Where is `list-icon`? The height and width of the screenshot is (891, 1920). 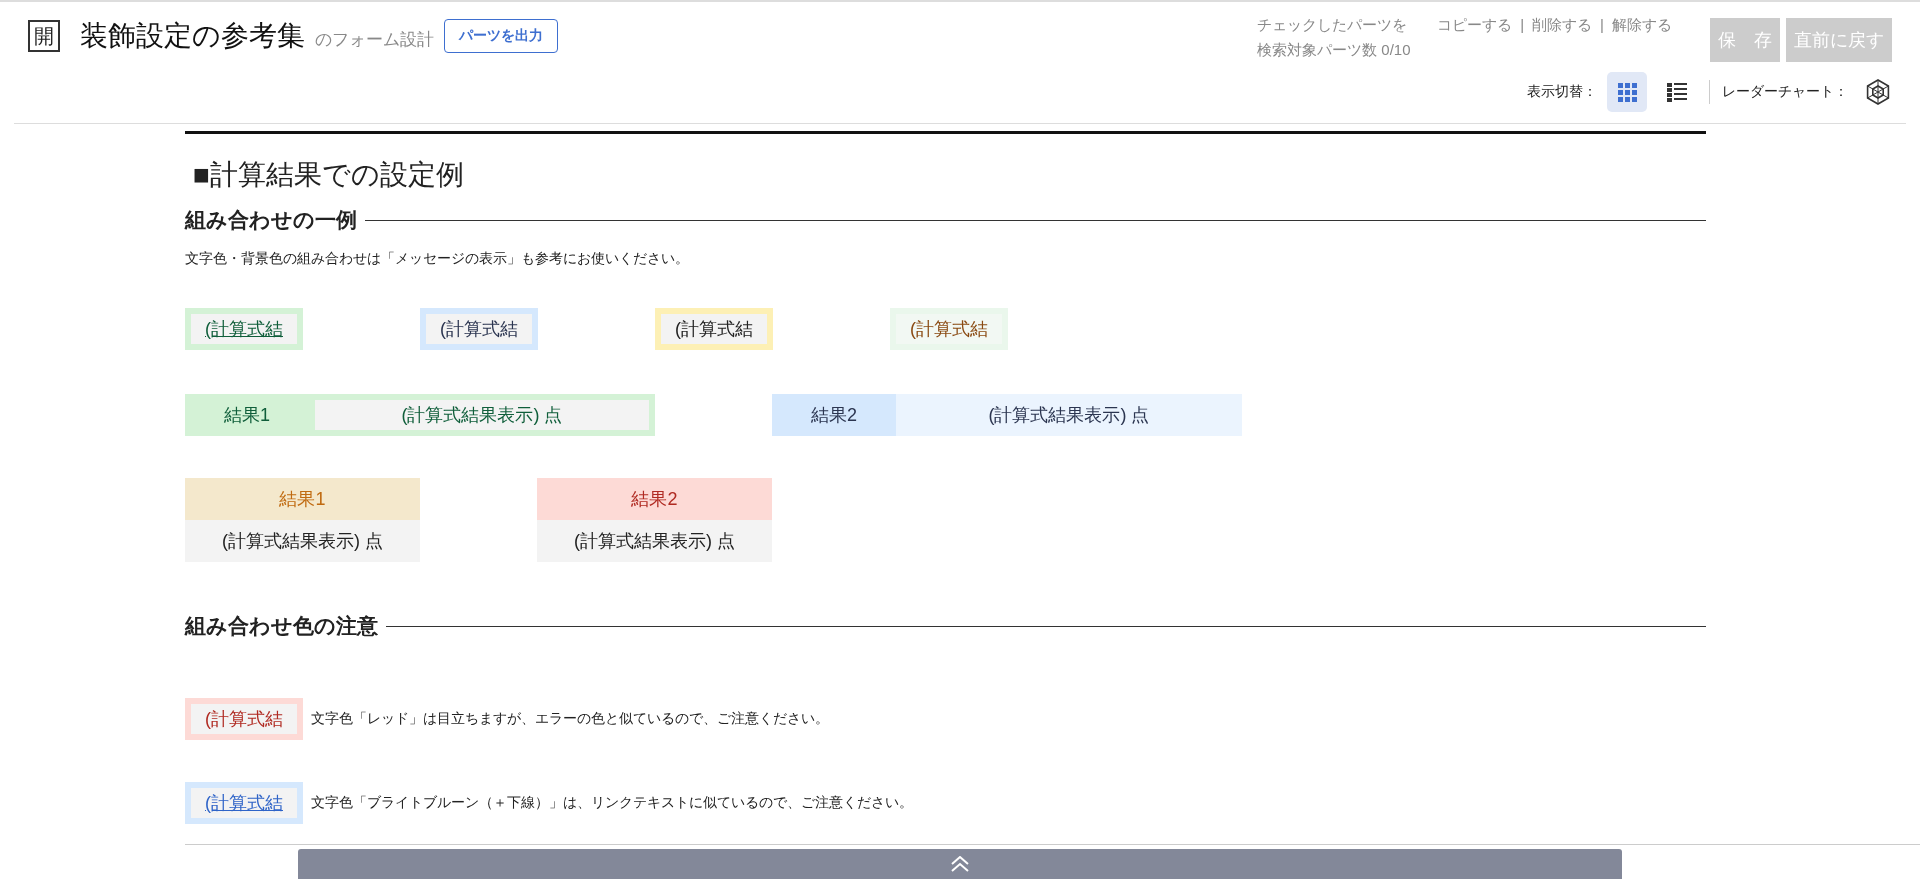
list-icon is located at coordinates (1677, 92).